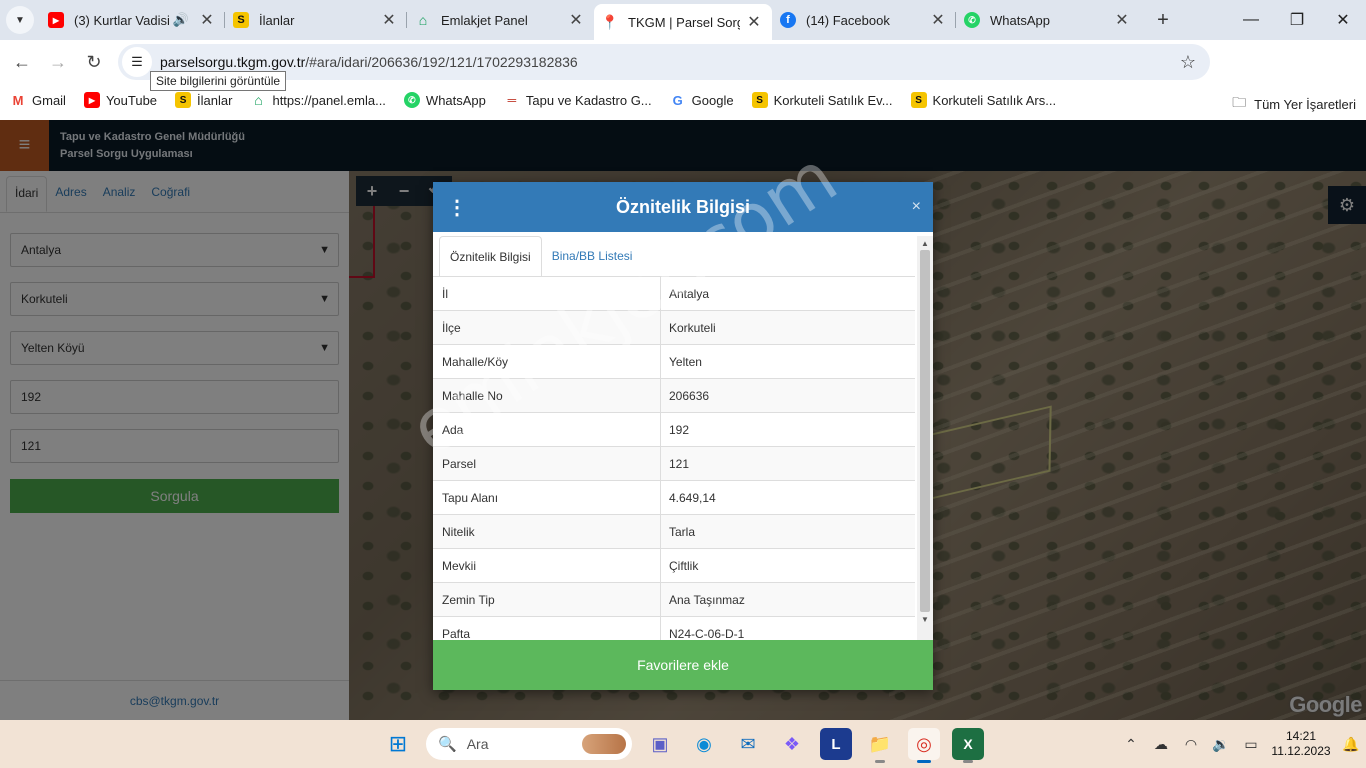 The width and height of the screenshot is (1366, 768). Describe the element at coordinates (924, 745) in the screenshot. I see `chrome-app: ◎` at that location.